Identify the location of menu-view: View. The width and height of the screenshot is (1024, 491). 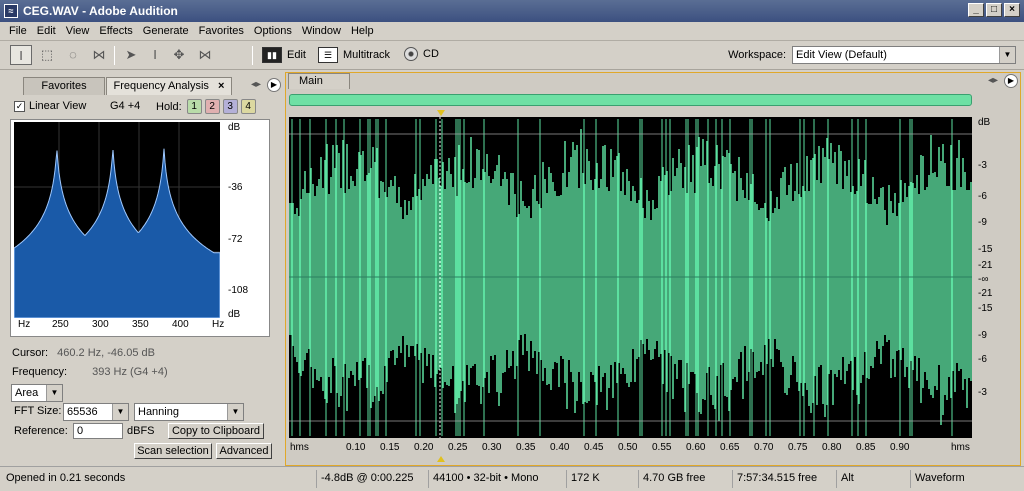
(78, 31).